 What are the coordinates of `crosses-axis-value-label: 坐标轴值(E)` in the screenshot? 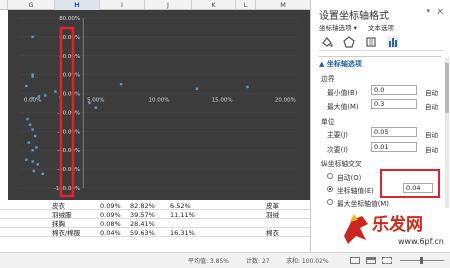 It's located at (355, 191).